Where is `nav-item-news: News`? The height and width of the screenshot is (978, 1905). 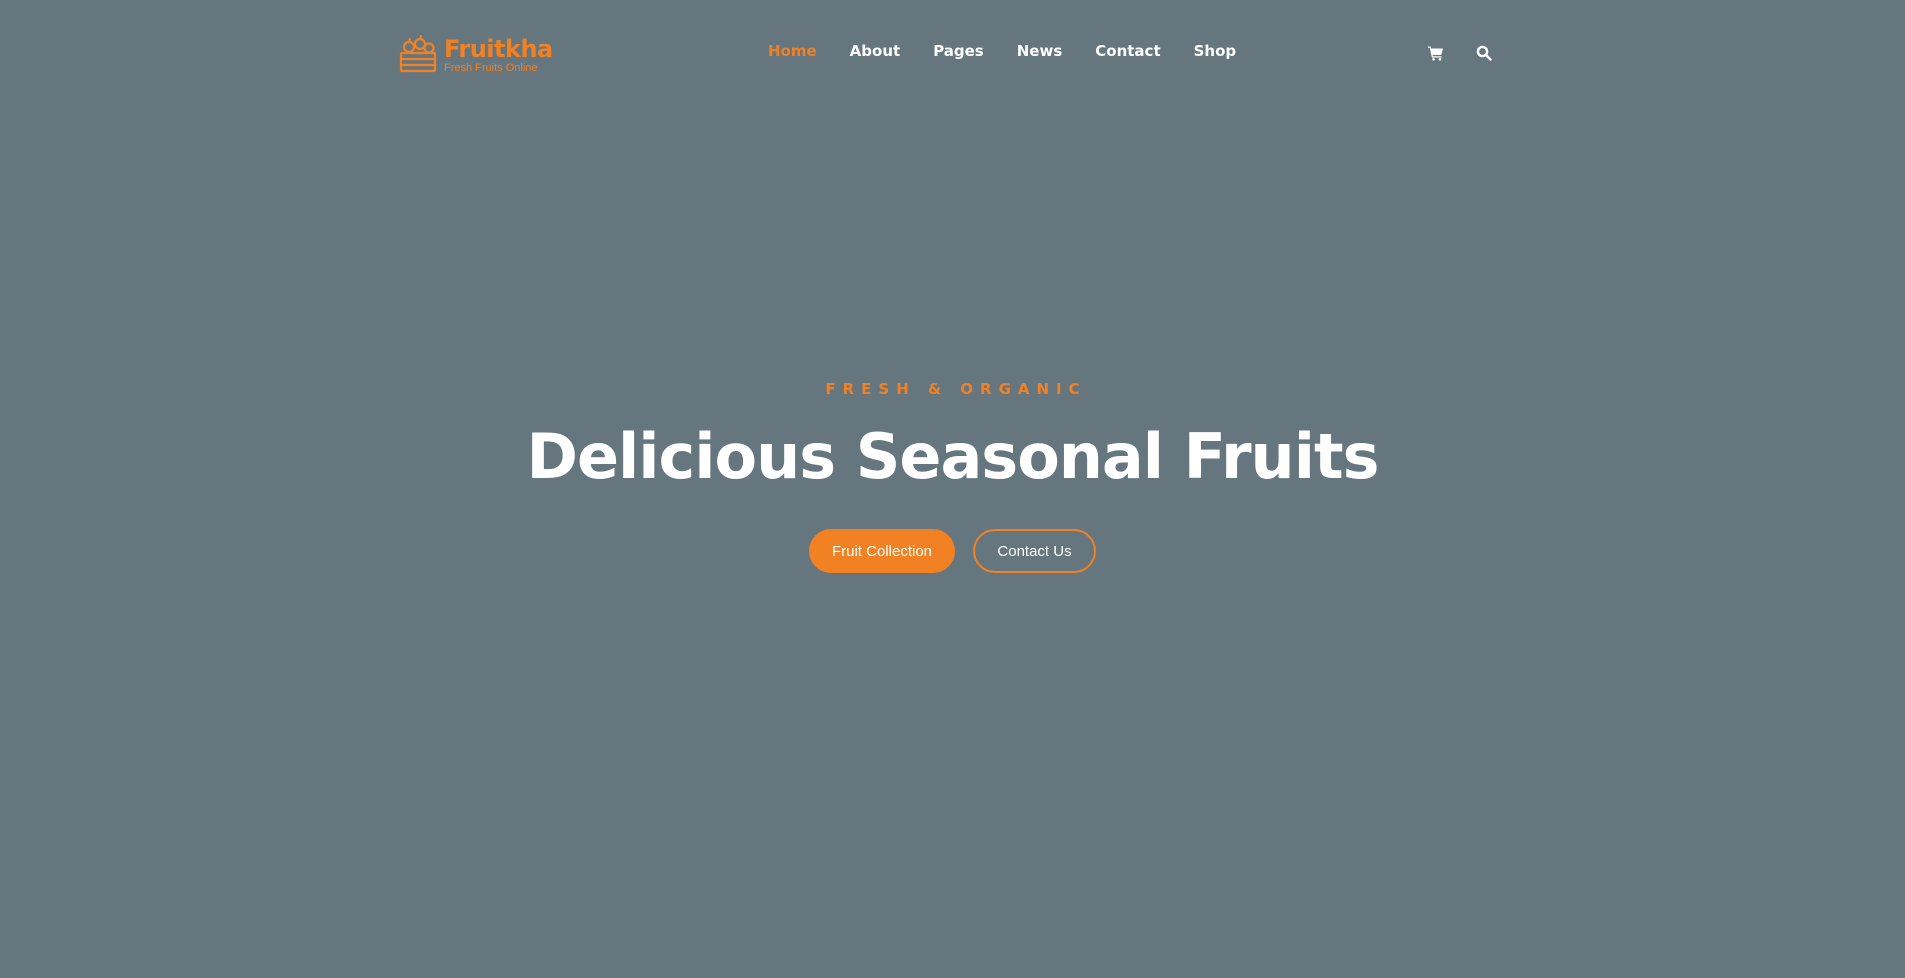
nav-item-news: News is located at coordinates (1040, 51).